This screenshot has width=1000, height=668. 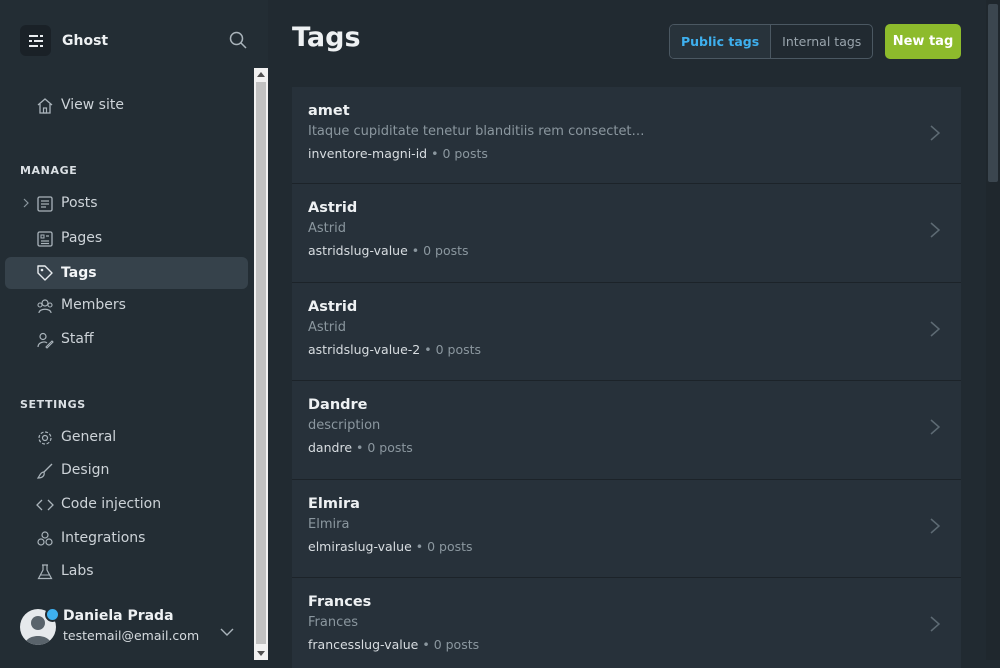 What do you see at coordinates (45, 306) in the screenshot?
I see `members-icon` at bounding box center [45, 306].